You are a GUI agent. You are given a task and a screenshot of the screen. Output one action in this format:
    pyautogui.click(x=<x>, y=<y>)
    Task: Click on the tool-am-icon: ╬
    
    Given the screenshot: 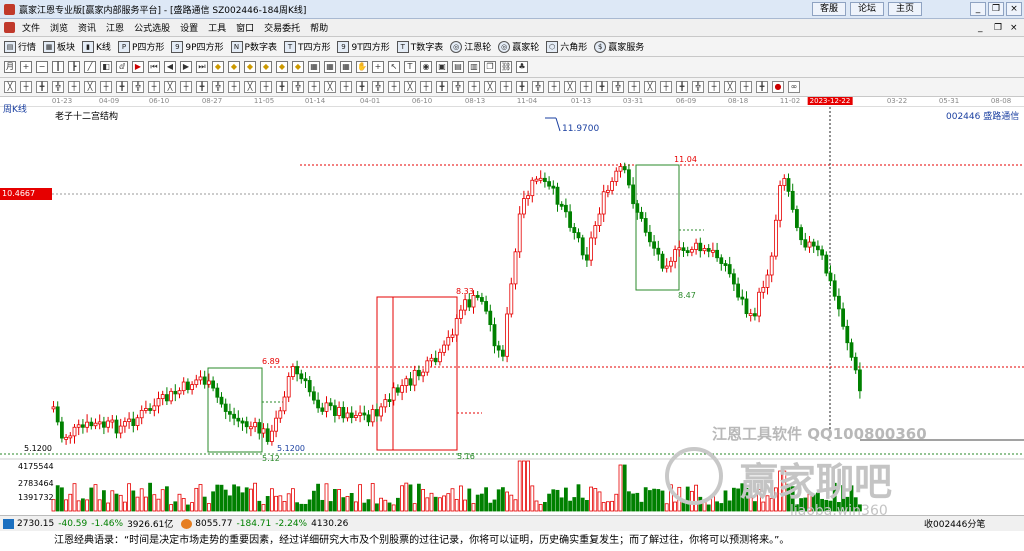 What is the action you would take?
    pyautogui.click(x=618, y=87)
    